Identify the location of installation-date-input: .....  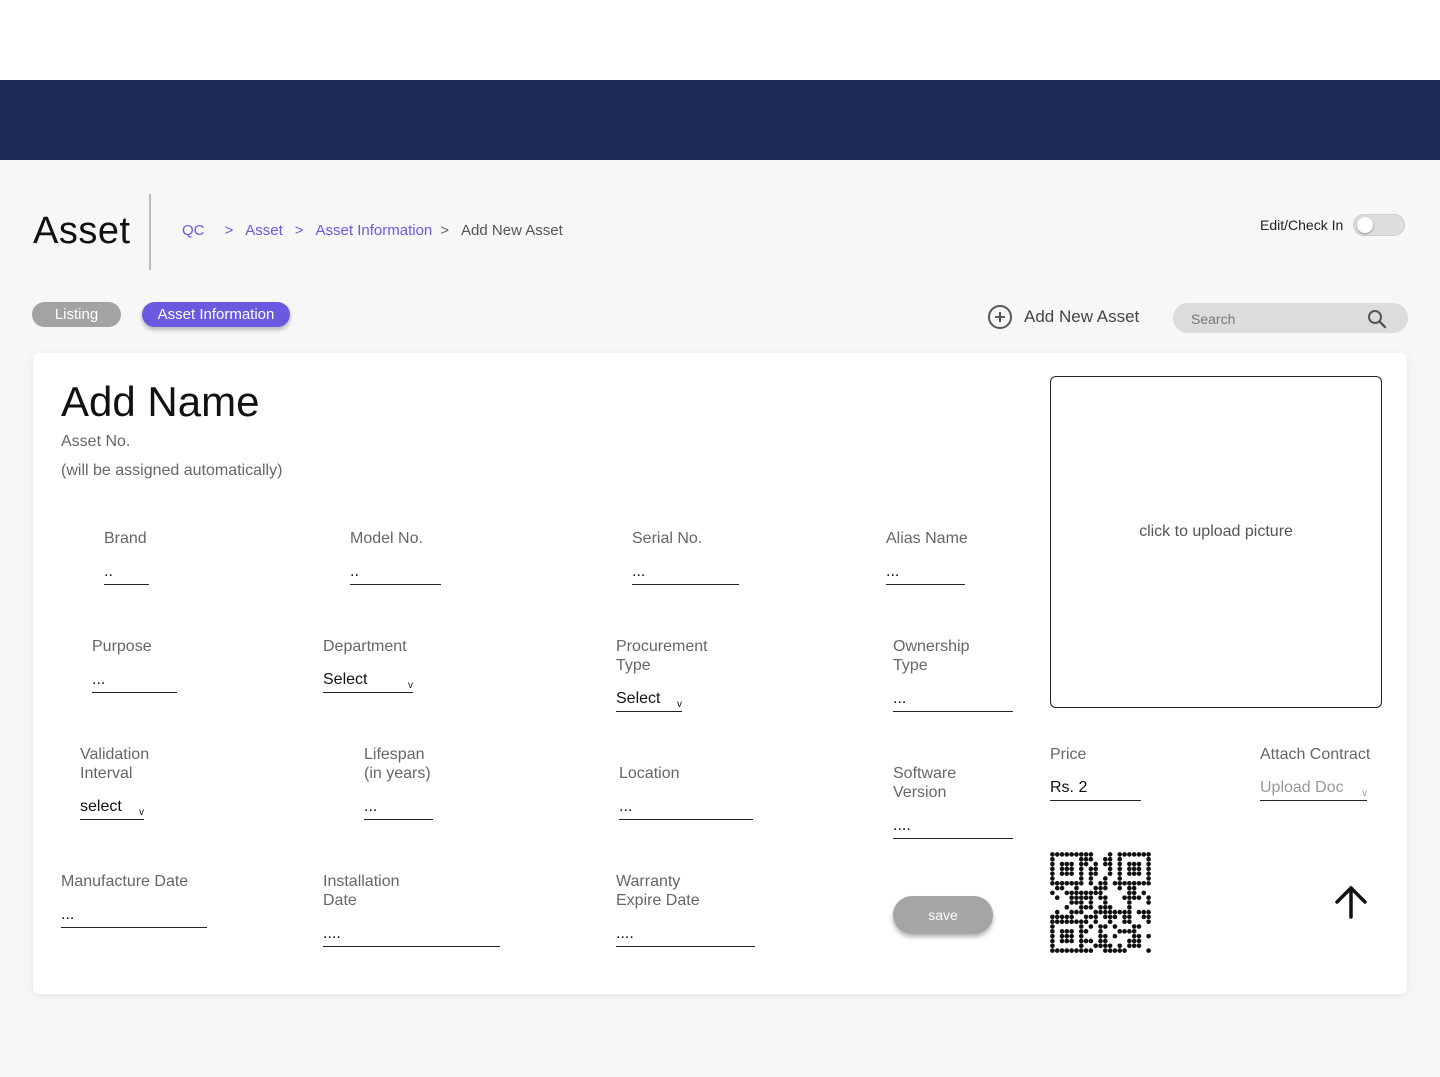
(411, 934).